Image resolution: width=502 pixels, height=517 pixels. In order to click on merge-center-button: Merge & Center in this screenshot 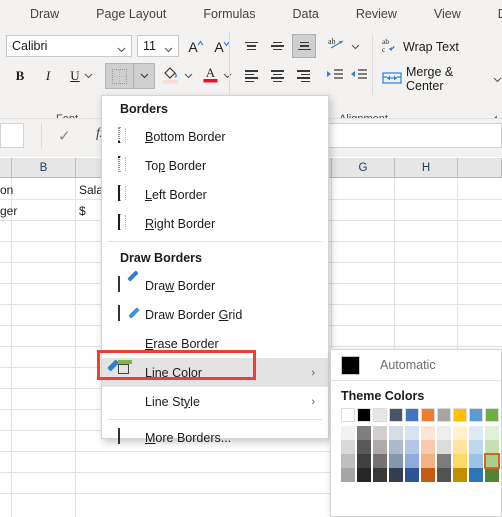, I will do `click(442, 79)`.